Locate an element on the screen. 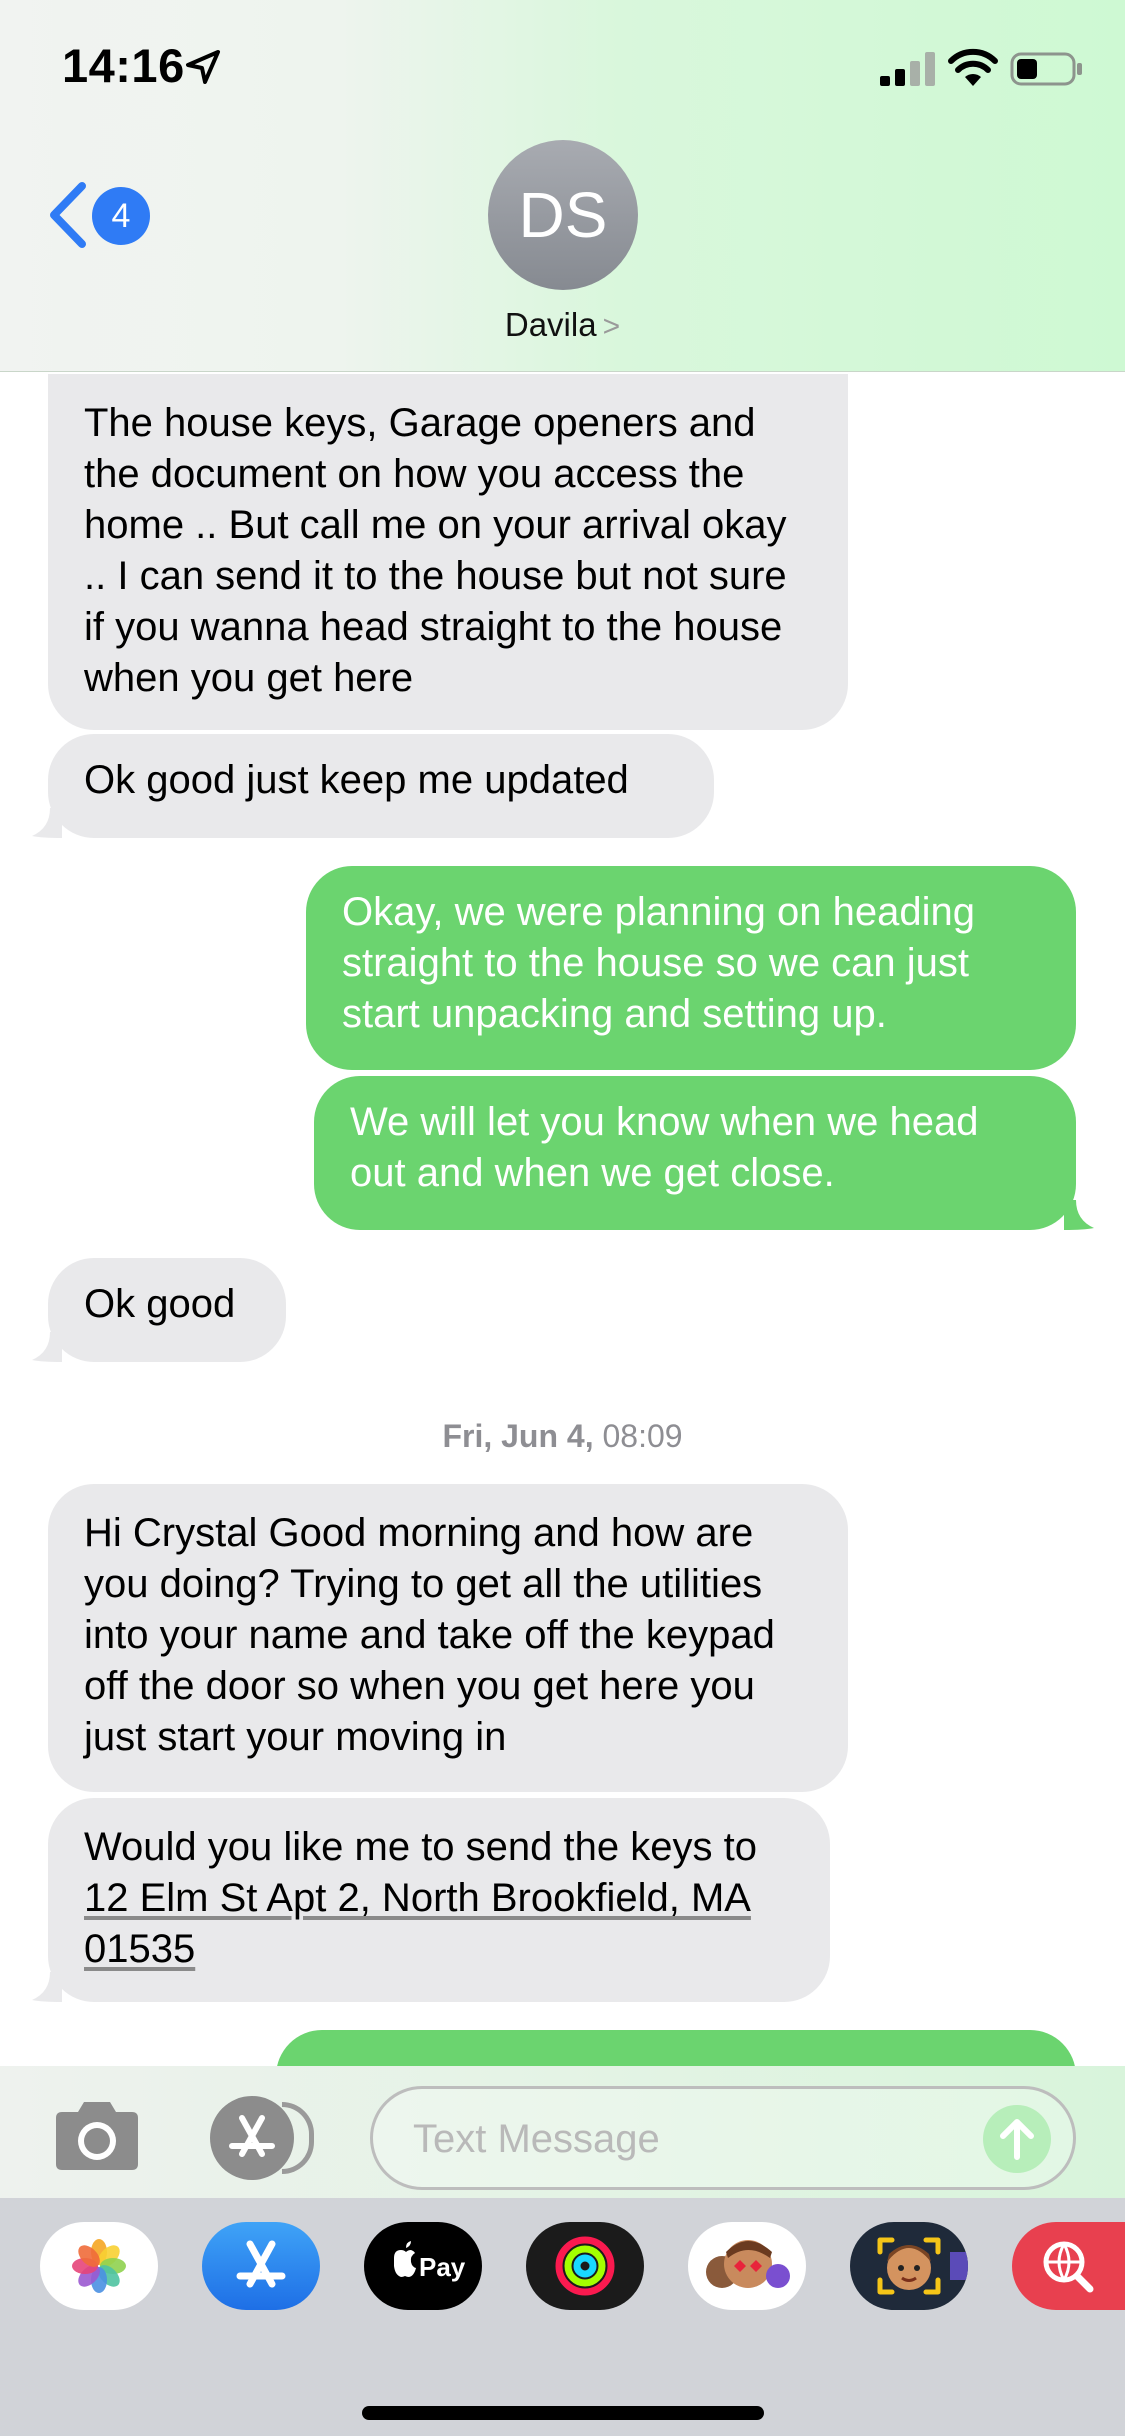 This screenshot has width=1125, height=2436. apple-pay-icon: Pay is located at coordinates (423, 2266).